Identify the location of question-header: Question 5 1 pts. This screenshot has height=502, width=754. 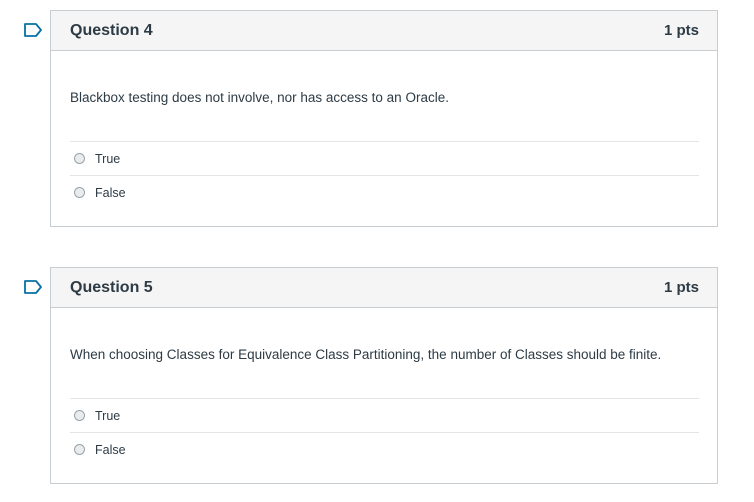
(384, 288).